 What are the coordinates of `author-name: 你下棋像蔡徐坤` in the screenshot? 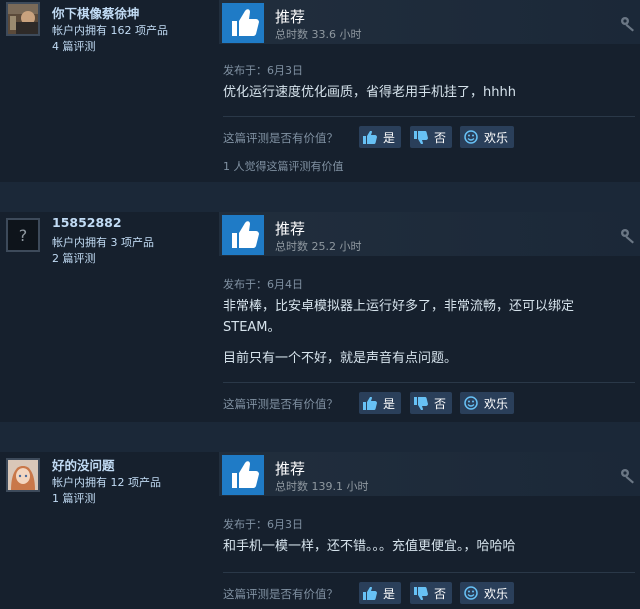 It's located at (96, 12).